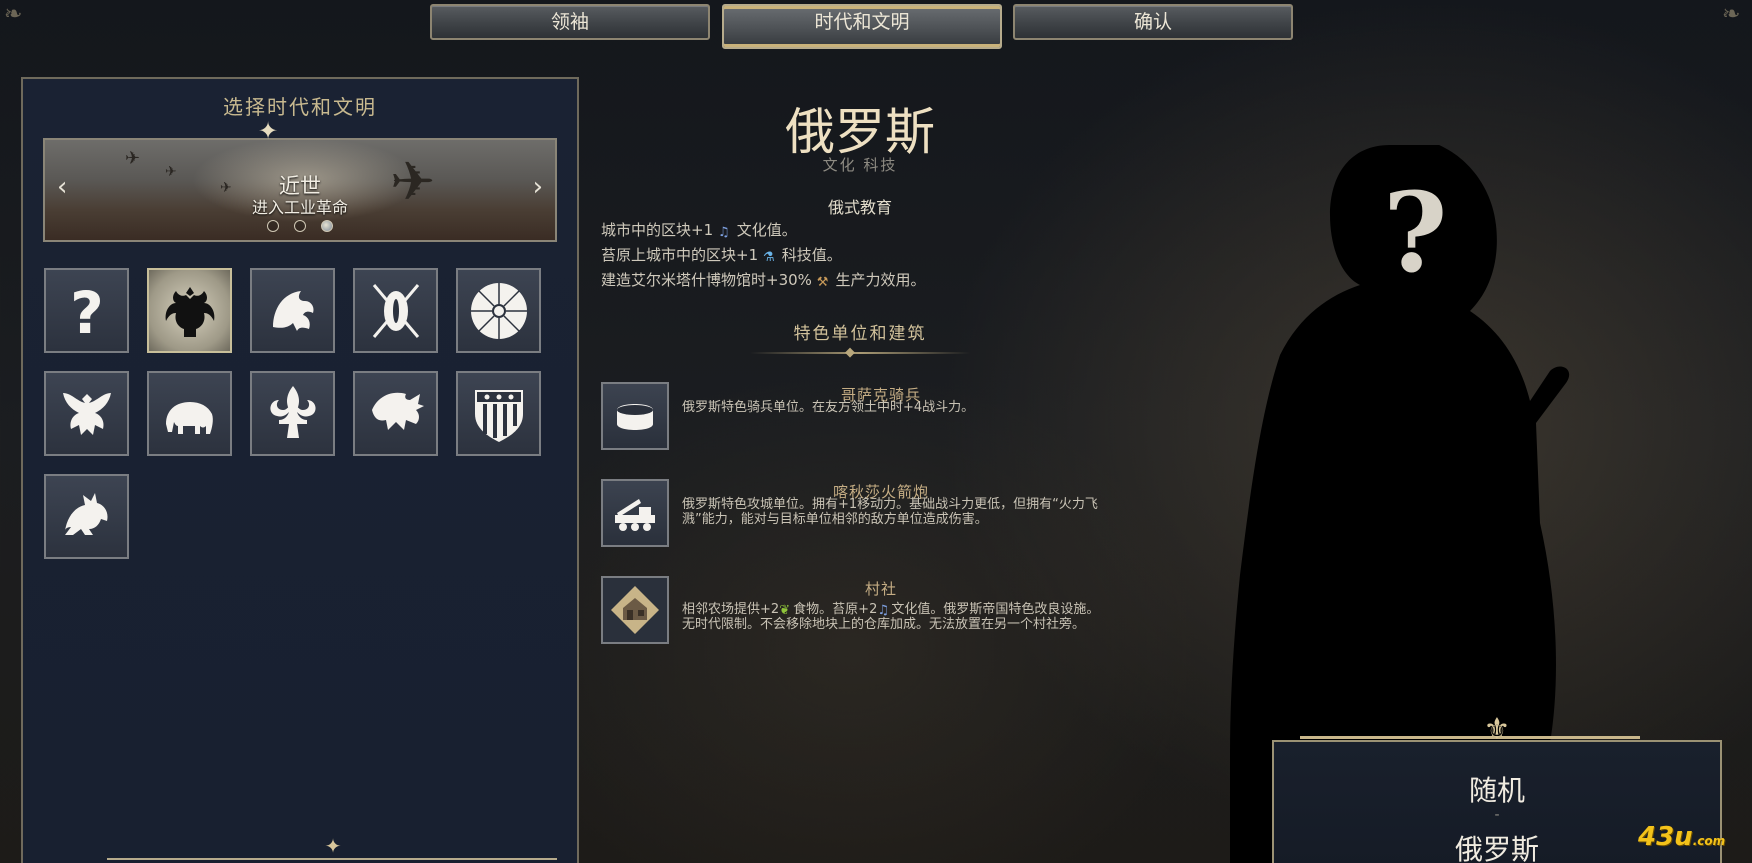 The width and height of the screenshot is (1752, 863). What do you see at coordinates (300, 107) in the screenshot?
I see `panel-title: 选择时代和文明` at bounding box center [300, 107].